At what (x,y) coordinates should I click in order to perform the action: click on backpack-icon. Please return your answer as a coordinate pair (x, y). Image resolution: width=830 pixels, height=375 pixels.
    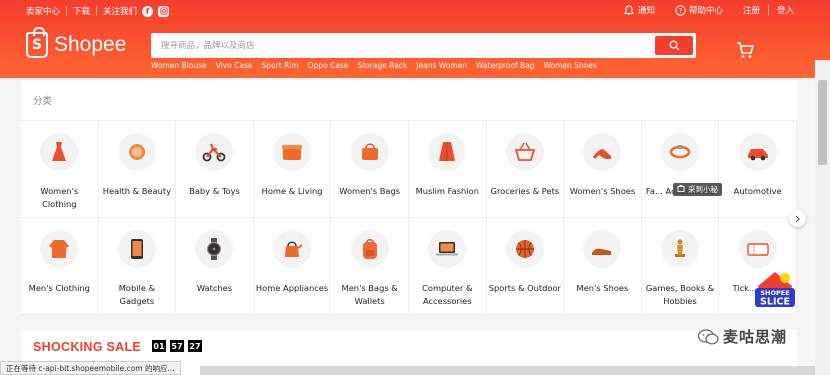
    Looking at the image, I should click on (369, 249).